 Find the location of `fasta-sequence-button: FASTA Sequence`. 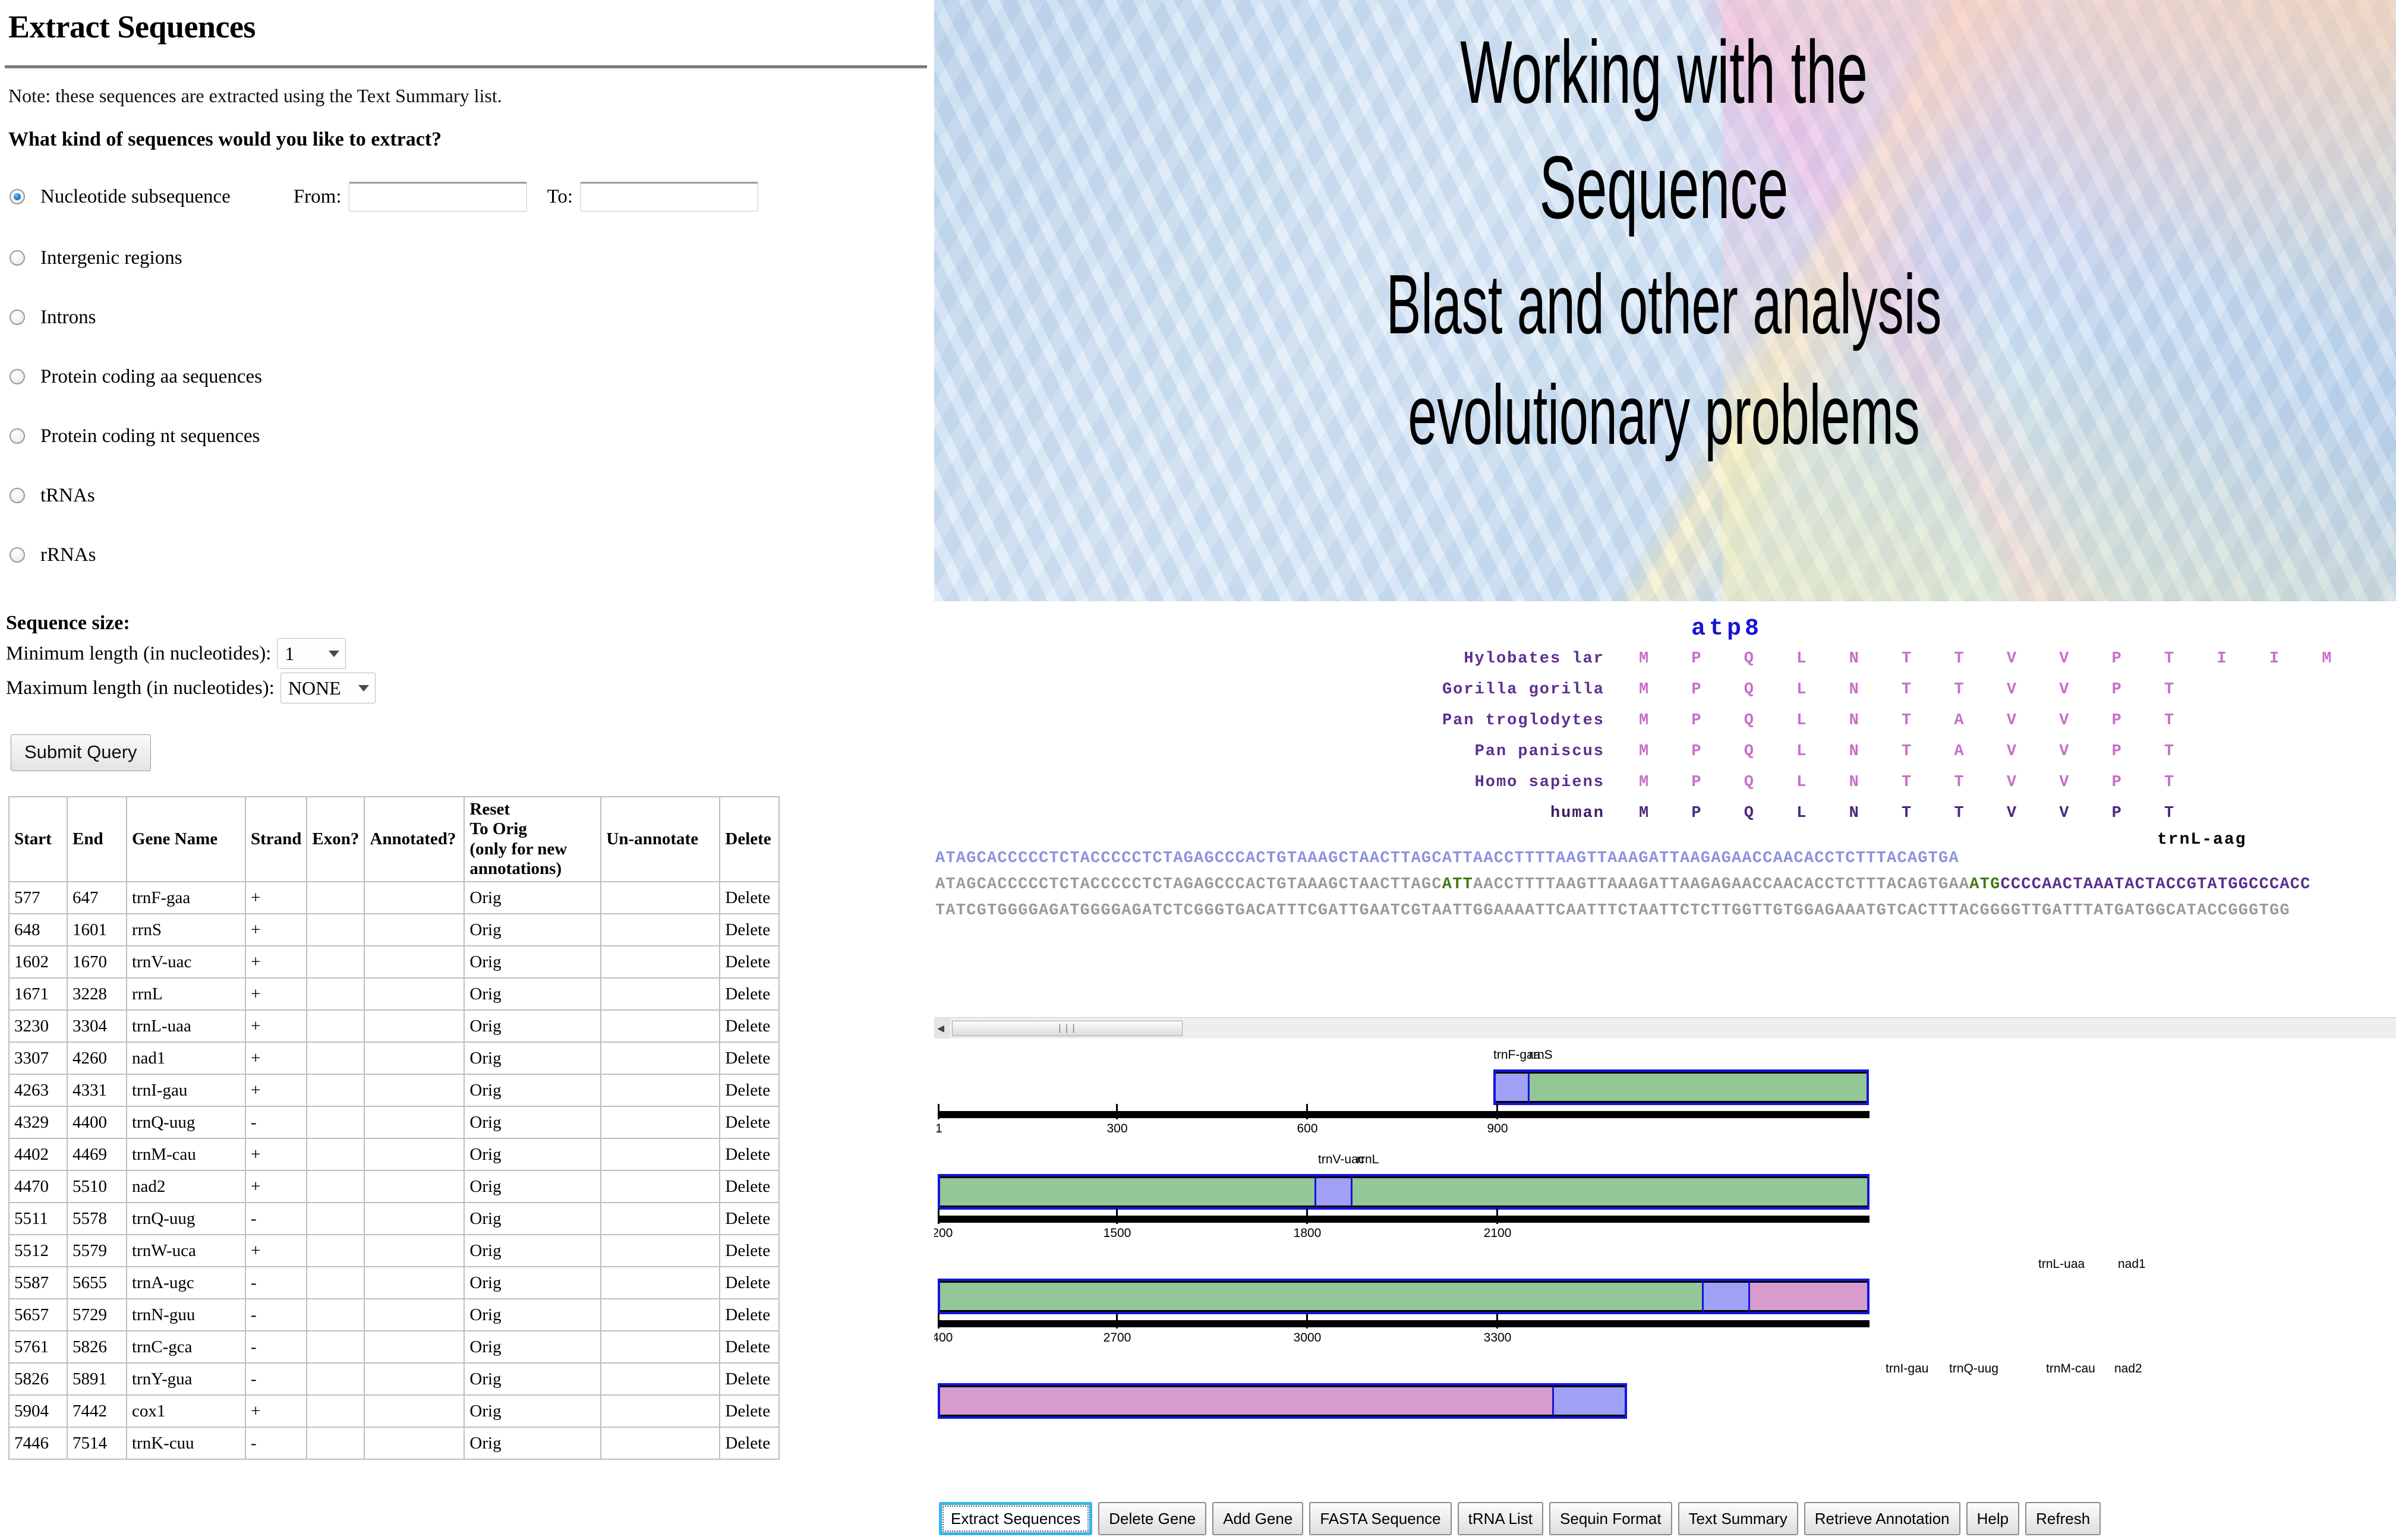

fasta-sequence-button: FASTA Sequence is located at coordinates (1380, 1518).